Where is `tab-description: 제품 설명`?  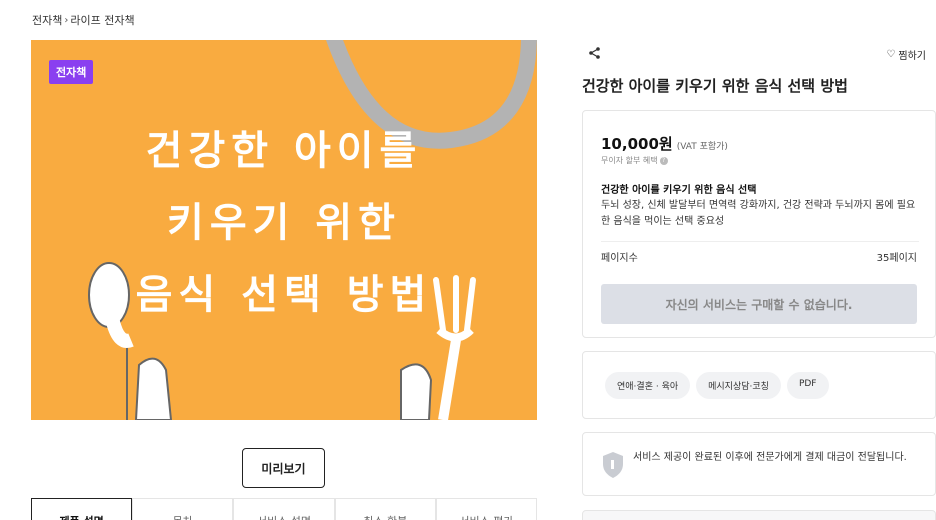 tab-description: 제품 설명 is located at coordinates (82, 509).